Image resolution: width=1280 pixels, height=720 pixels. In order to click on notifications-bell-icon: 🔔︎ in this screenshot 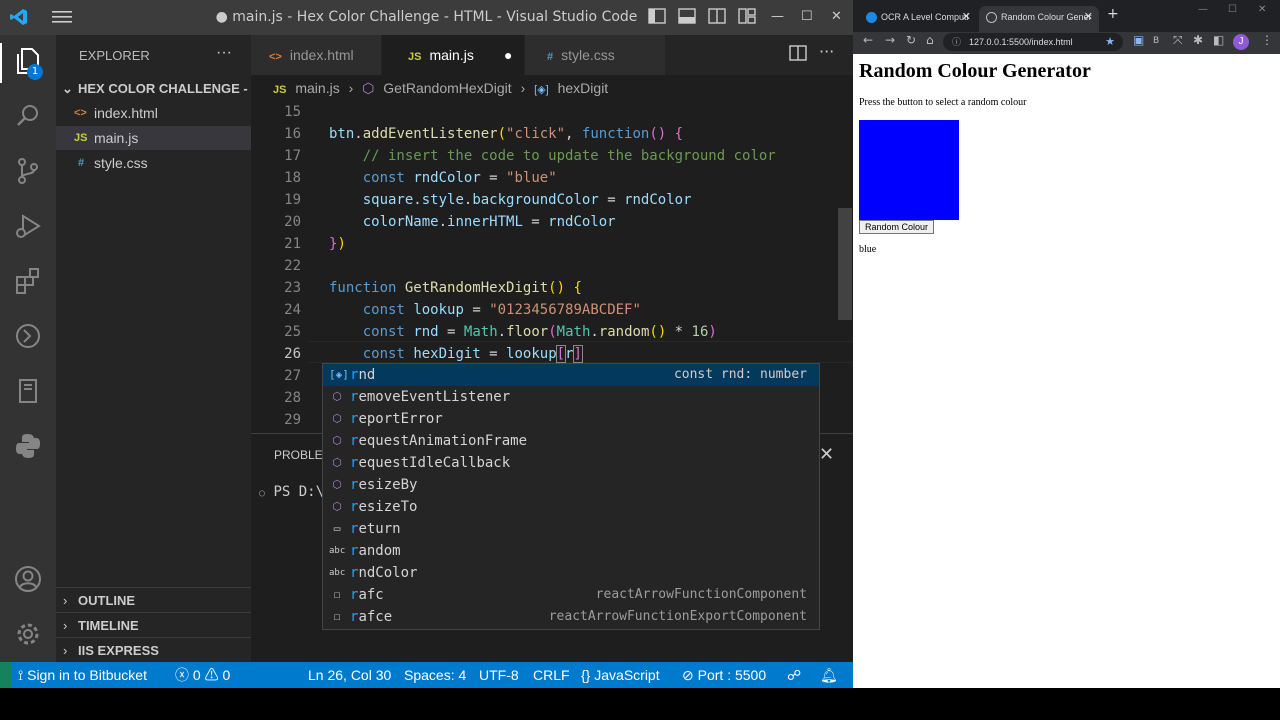, I will do `click(829, 675)`.